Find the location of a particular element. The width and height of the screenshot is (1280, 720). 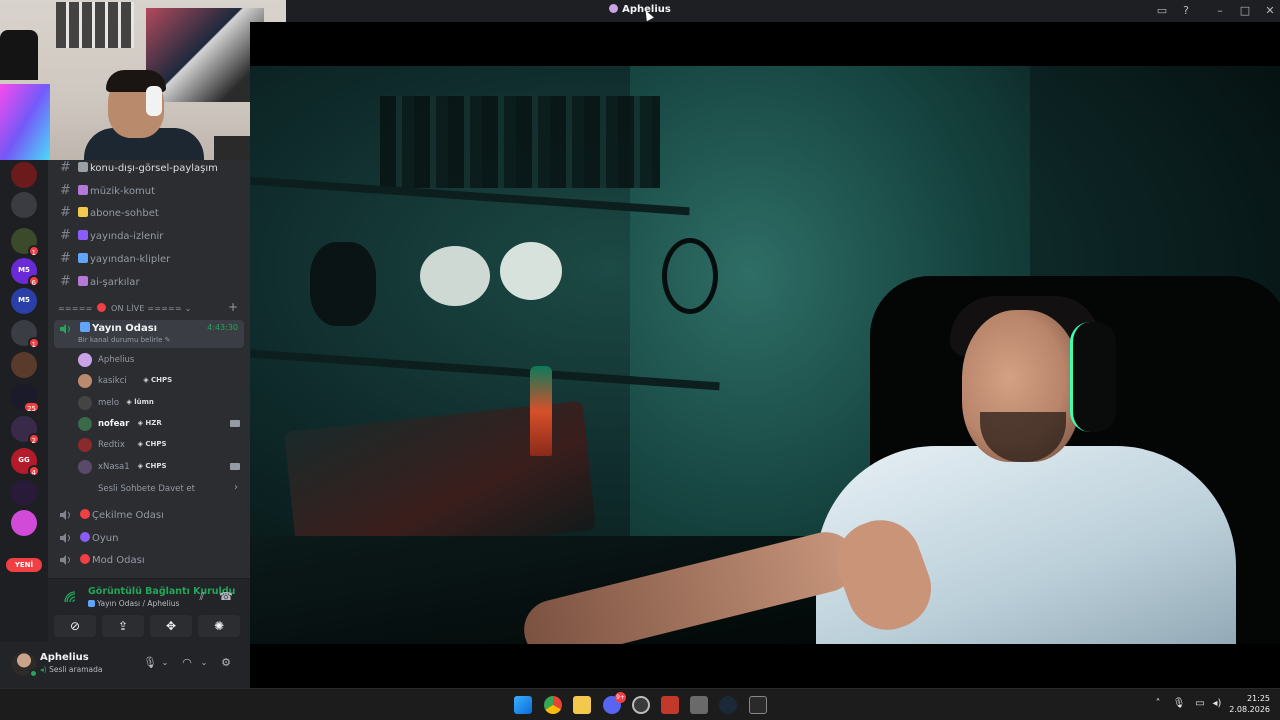

username: Aphelius is located at coordinates (64, 657).